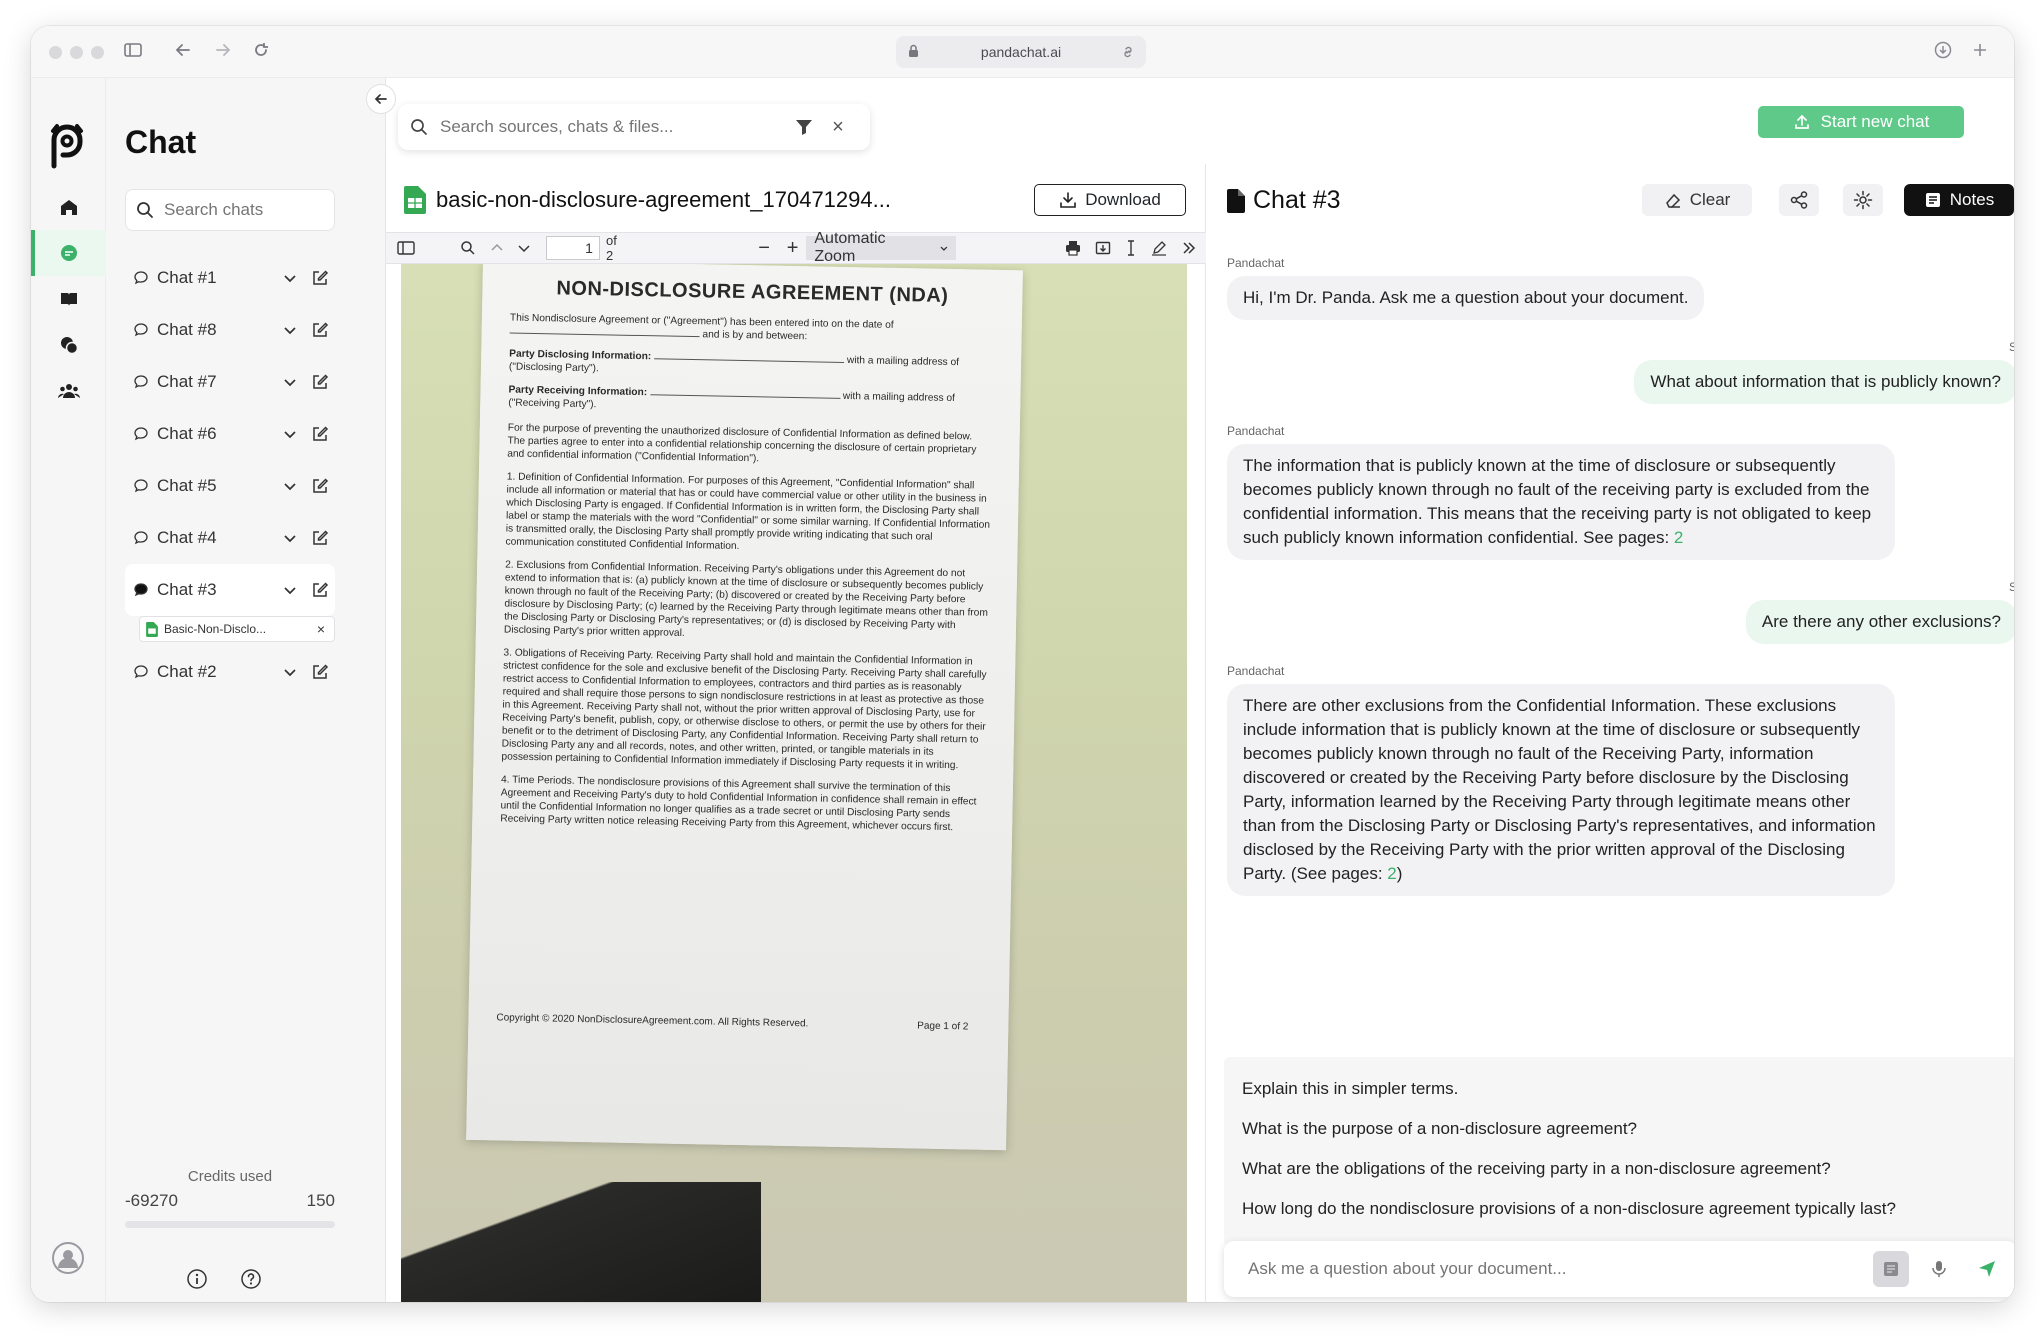 The height and width of the screenshot is (1336, 2044). What do you see at coordinates (524, 248) in the screenshot?
I see `pdf-next-page-icon` at bounding box center [524, 248].